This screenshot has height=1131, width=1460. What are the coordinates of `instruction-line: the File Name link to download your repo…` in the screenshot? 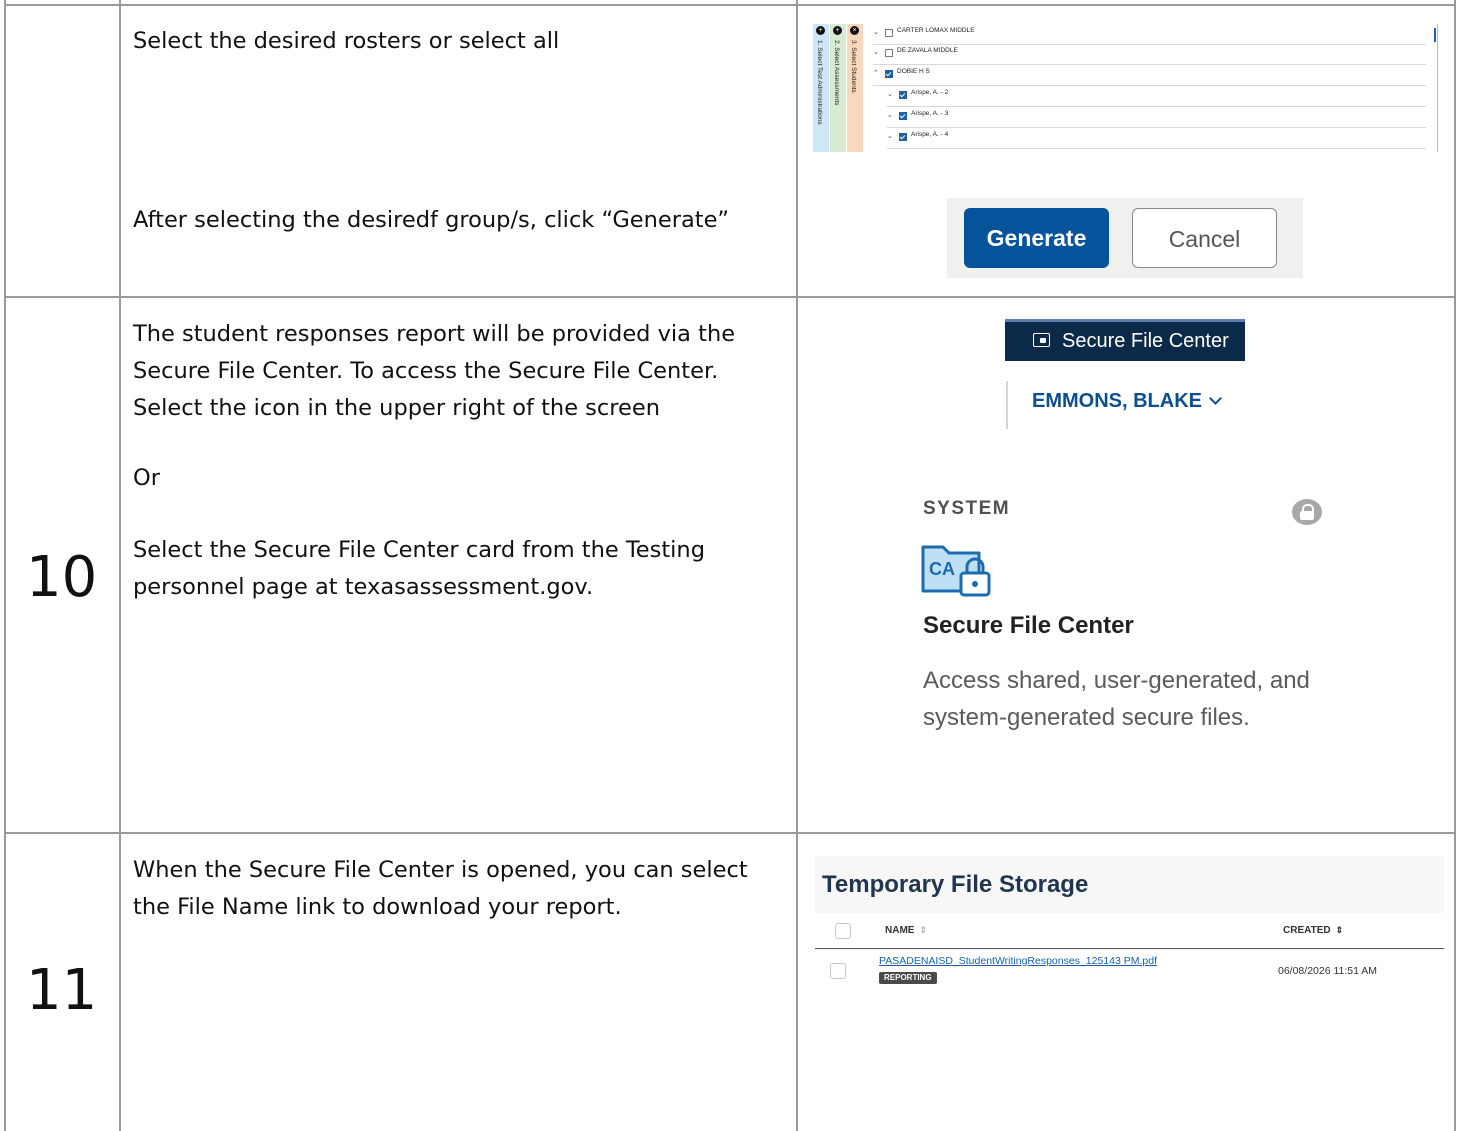 It's located at (377, 907).